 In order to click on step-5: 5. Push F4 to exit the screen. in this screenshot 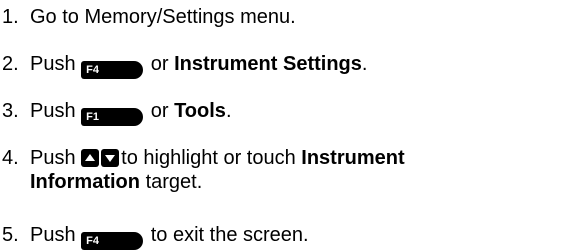, I will do `click(155, 236)`.